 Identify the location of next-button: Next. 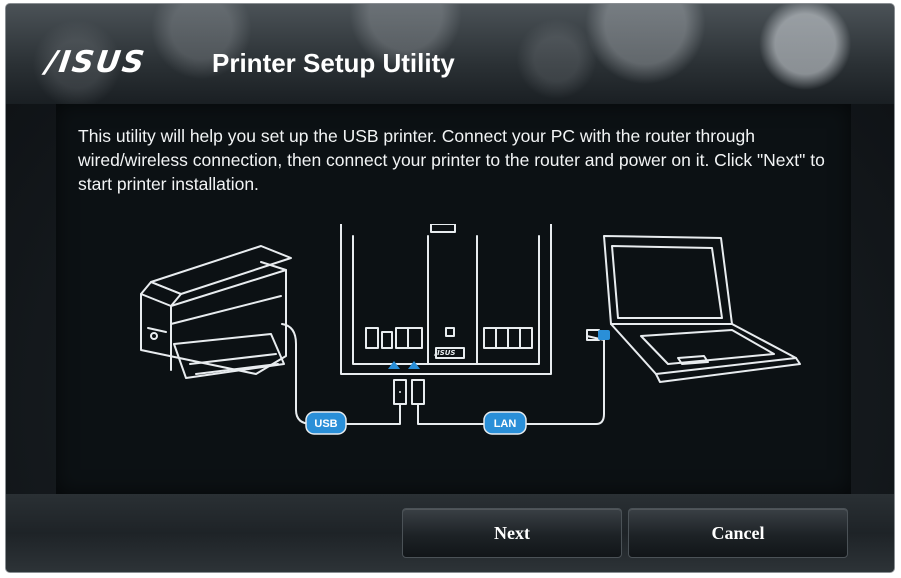
(512, 533).